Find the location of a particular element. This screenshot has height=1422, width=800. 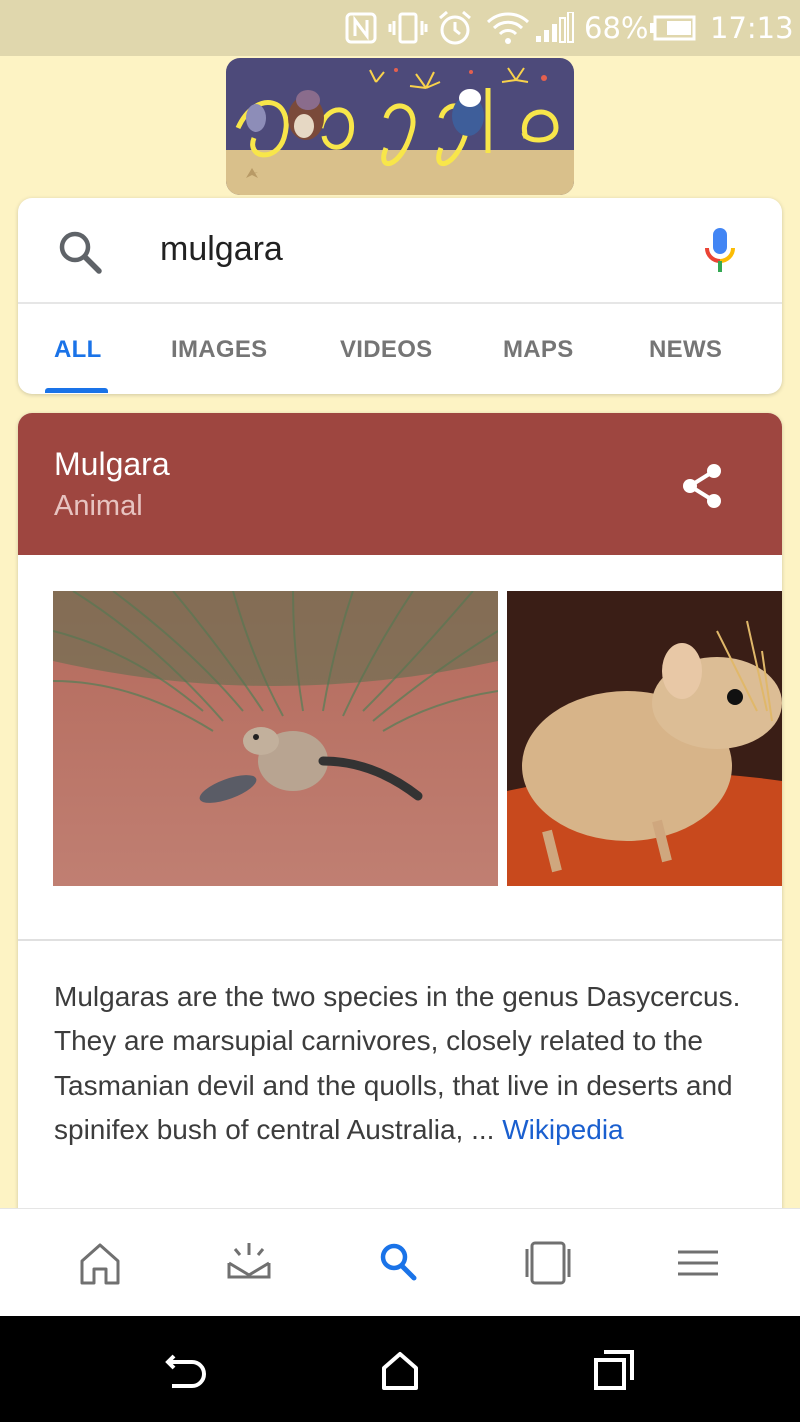

bottom-nav is located at coordinates (400, 1262).